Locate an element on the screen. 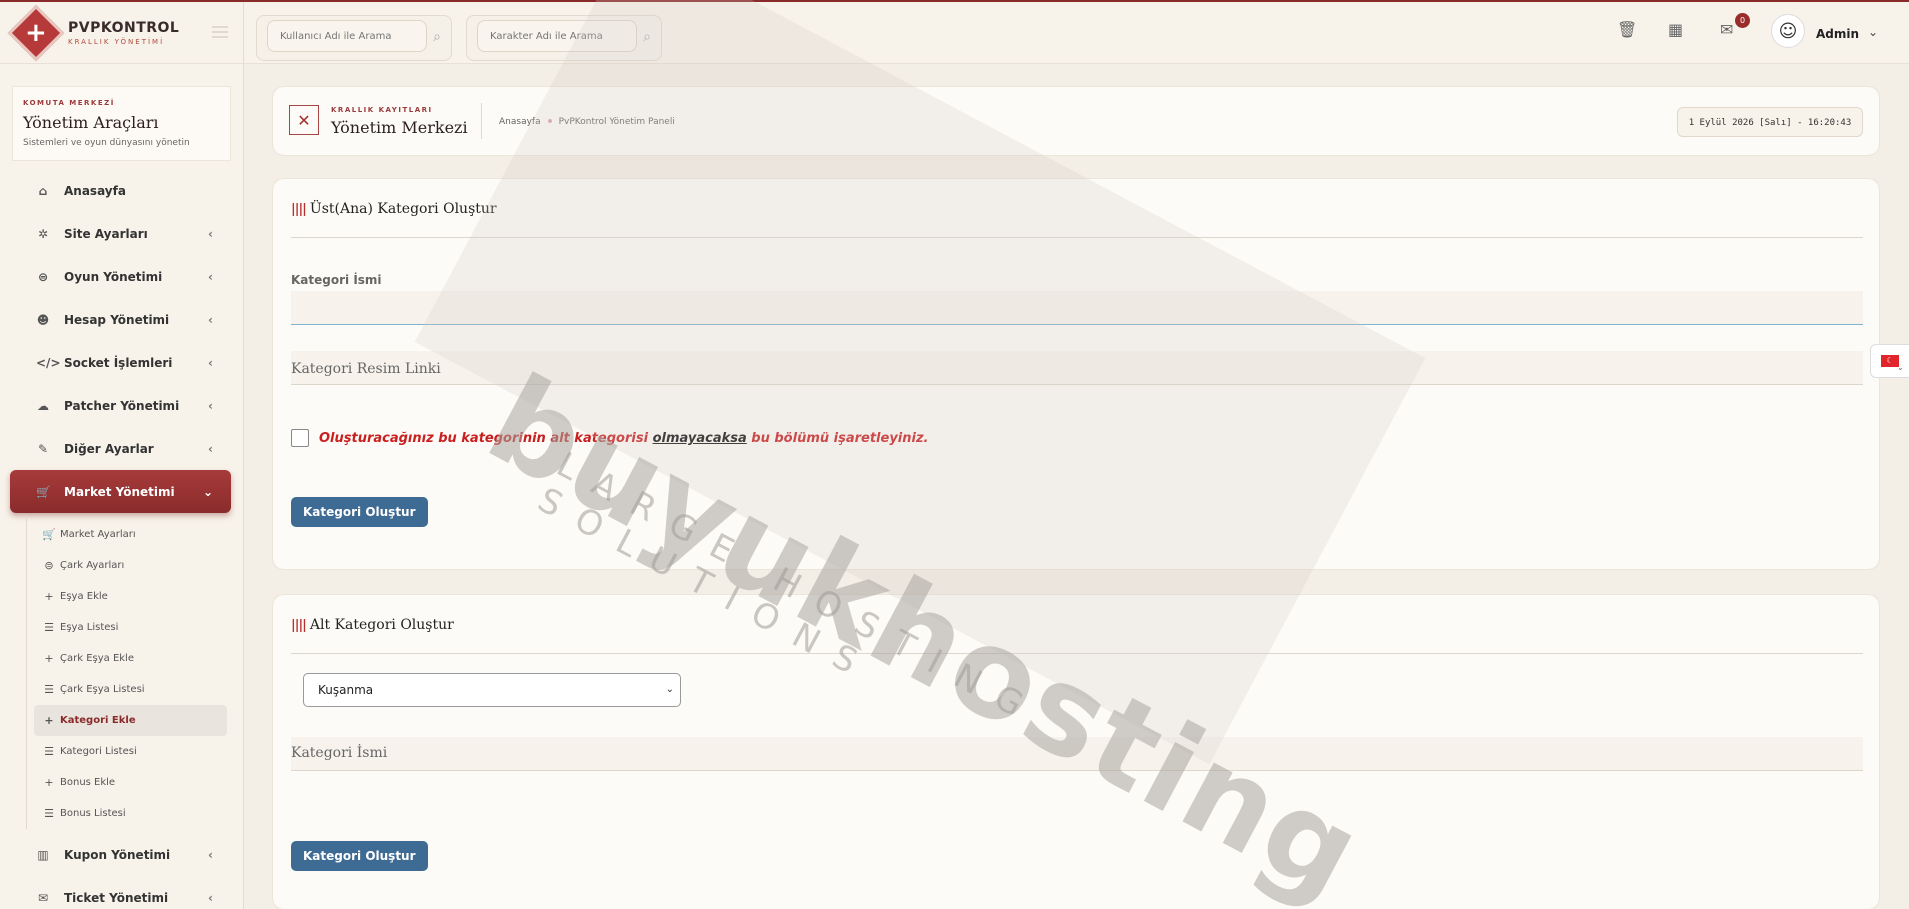 This screenshot has width=1909, height=909. sidebar-kicker: KOMUTA MERKEZİ is located at coordinates (69, 103).